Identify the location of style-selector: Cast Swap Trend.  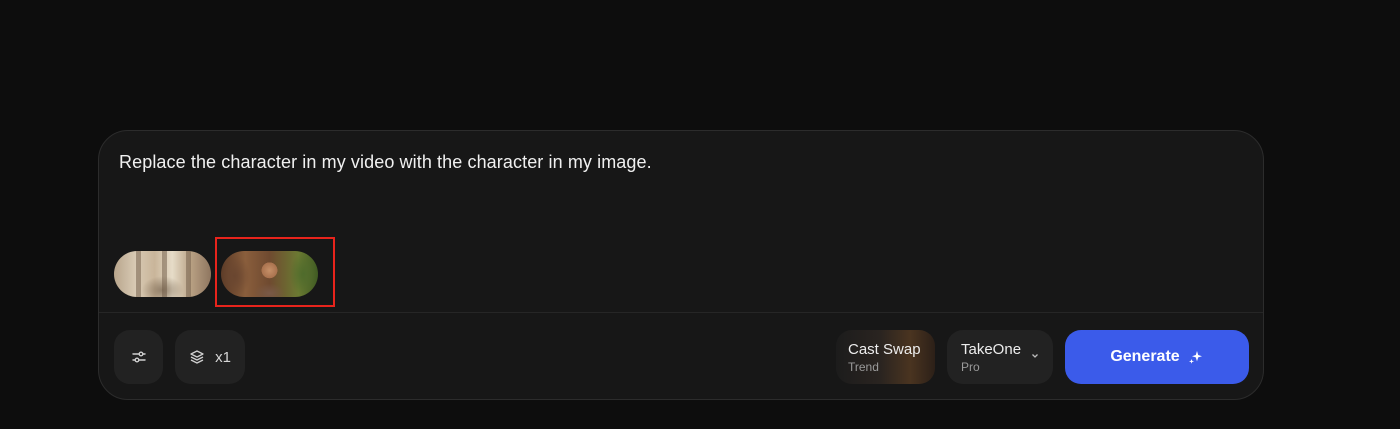
(885, 357).